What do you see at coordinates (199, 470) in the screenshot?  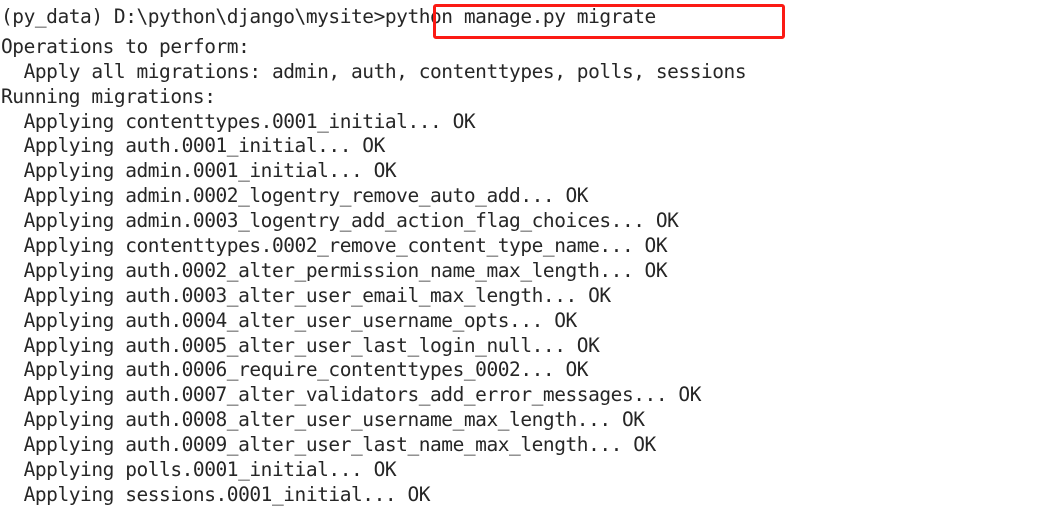 I see `terminal-output-line: Applying polls.0001_initial... OK` at bounding box center [199, 470].